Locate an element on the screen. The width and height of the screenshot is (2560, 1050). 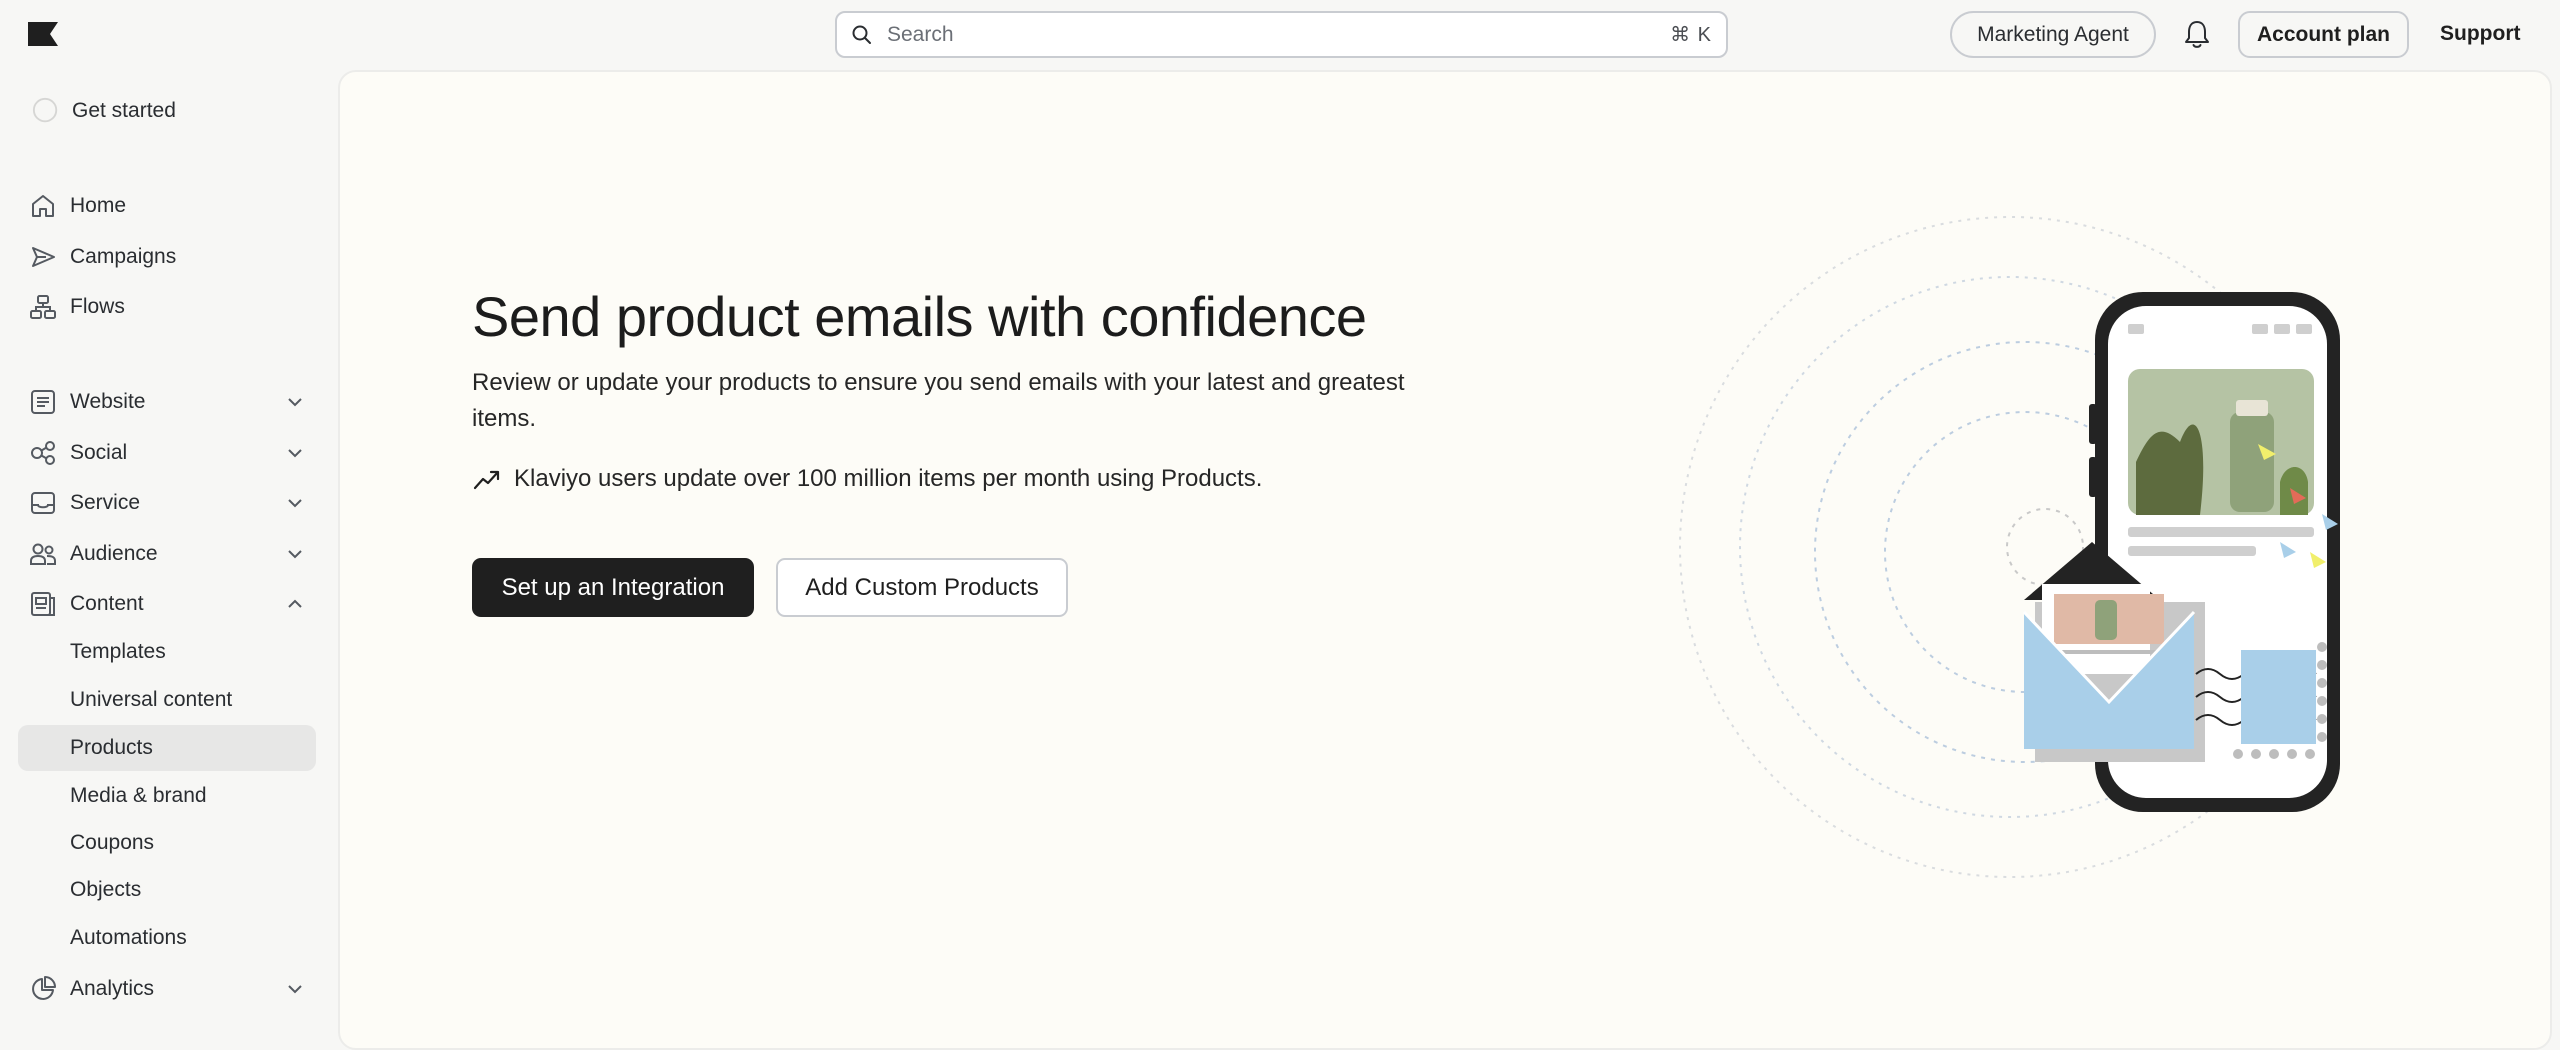
content-icon is located at coordinates (43, 604).